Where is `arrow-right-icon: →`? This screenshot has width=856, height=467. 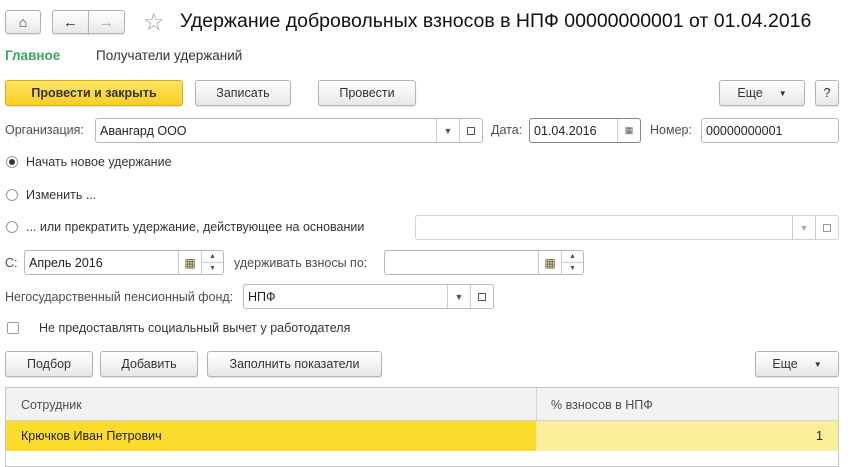 arrow-right-icon: → is located at coordinates (106, 22).